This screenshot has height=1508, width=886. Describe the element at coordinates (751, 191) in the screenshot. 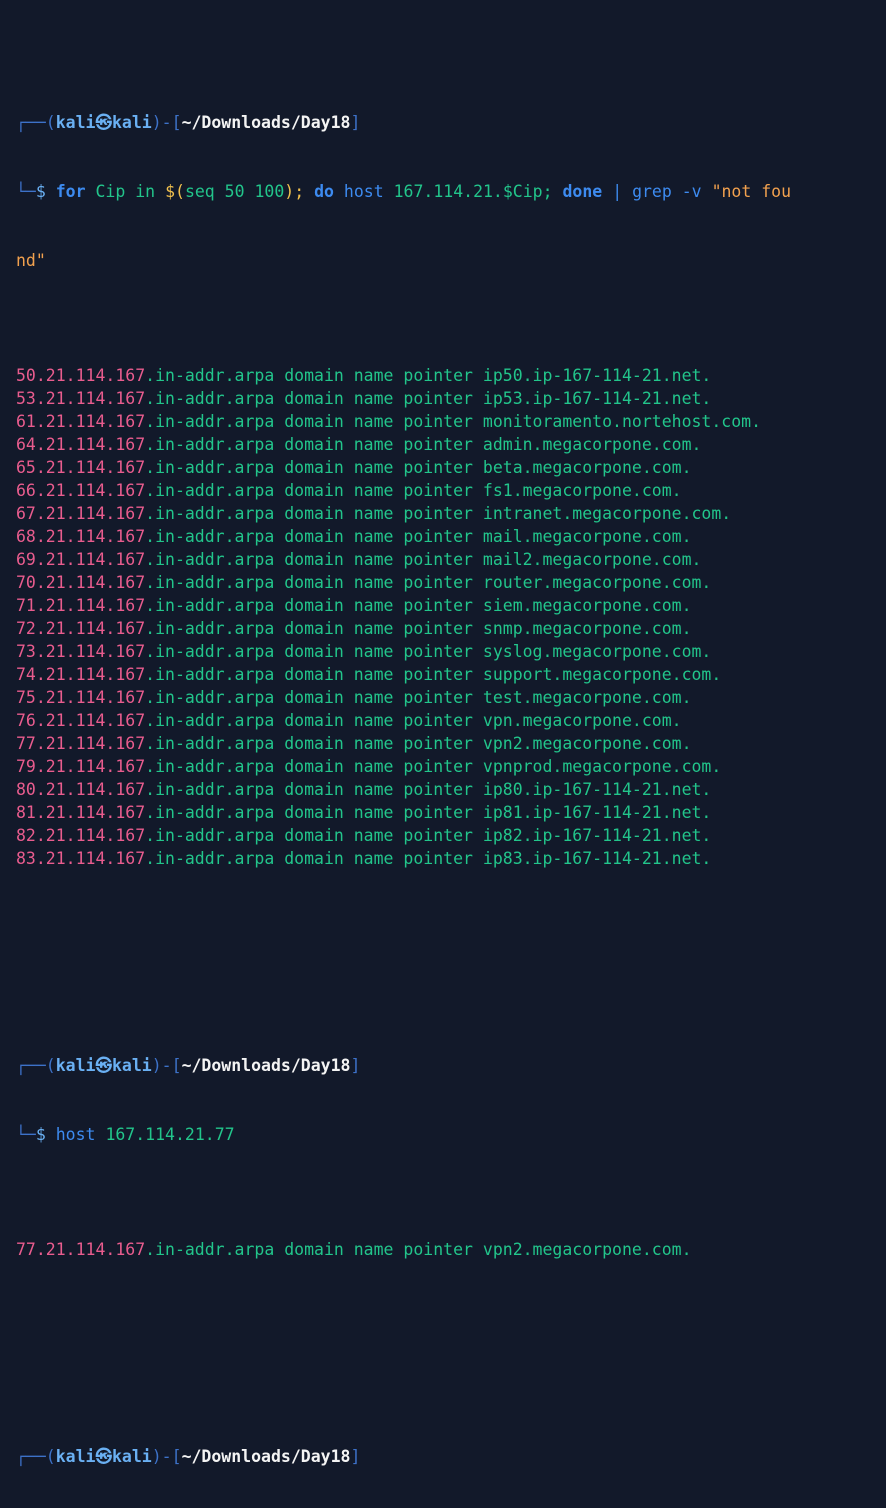

I see `grep-pattern: "not fou` at that location.